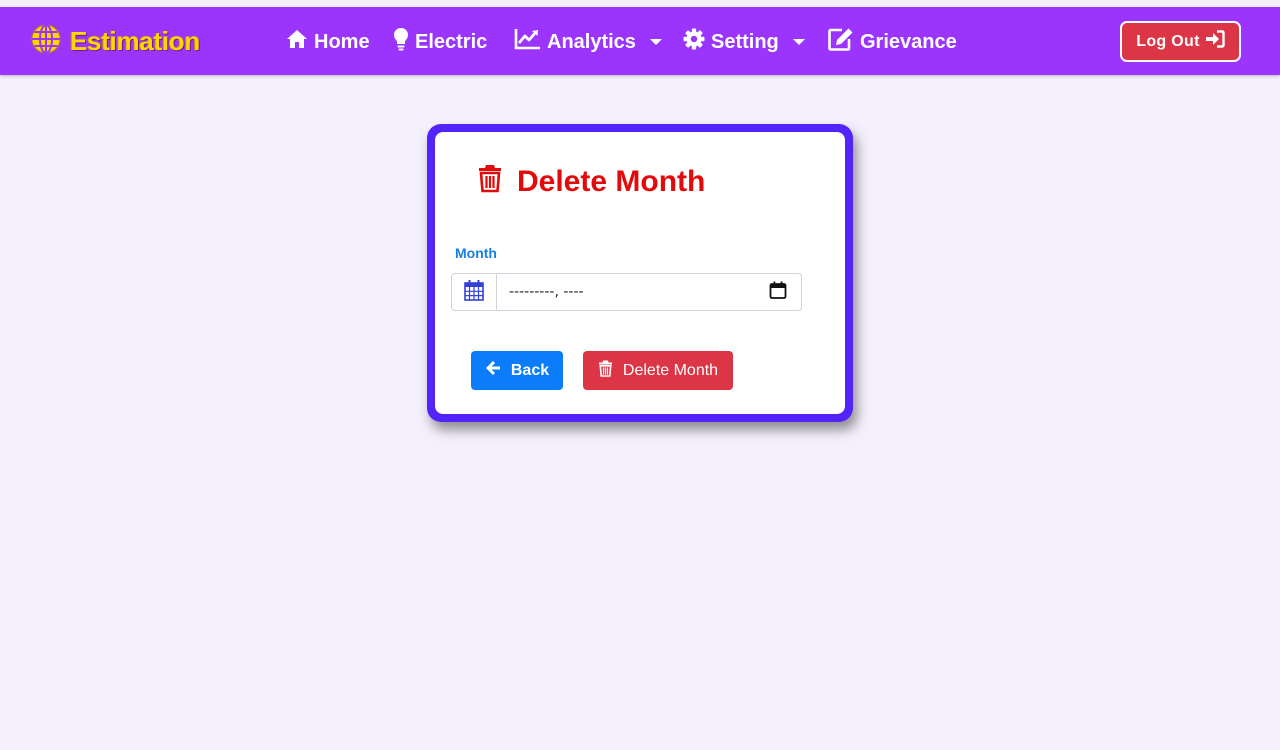 The width and height of the screenshot is (1280, 750). I want to click on month-label: Month, so click(476, 253).